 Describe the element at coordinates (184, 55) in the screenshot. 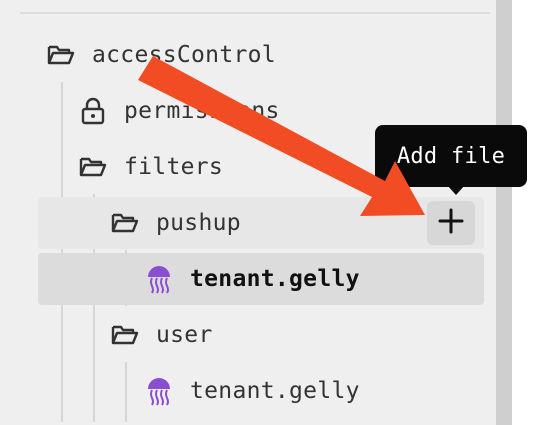

I see `tree-item-label: accessControl` at that location.